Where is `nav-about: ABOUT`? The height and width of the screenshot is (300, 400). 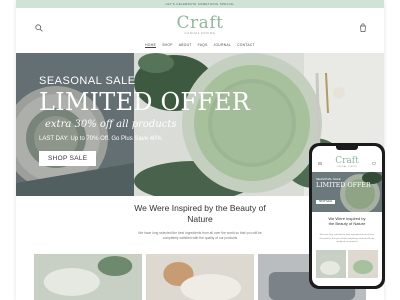
nav-about: ABOUT is located at coordinates (185, 45).